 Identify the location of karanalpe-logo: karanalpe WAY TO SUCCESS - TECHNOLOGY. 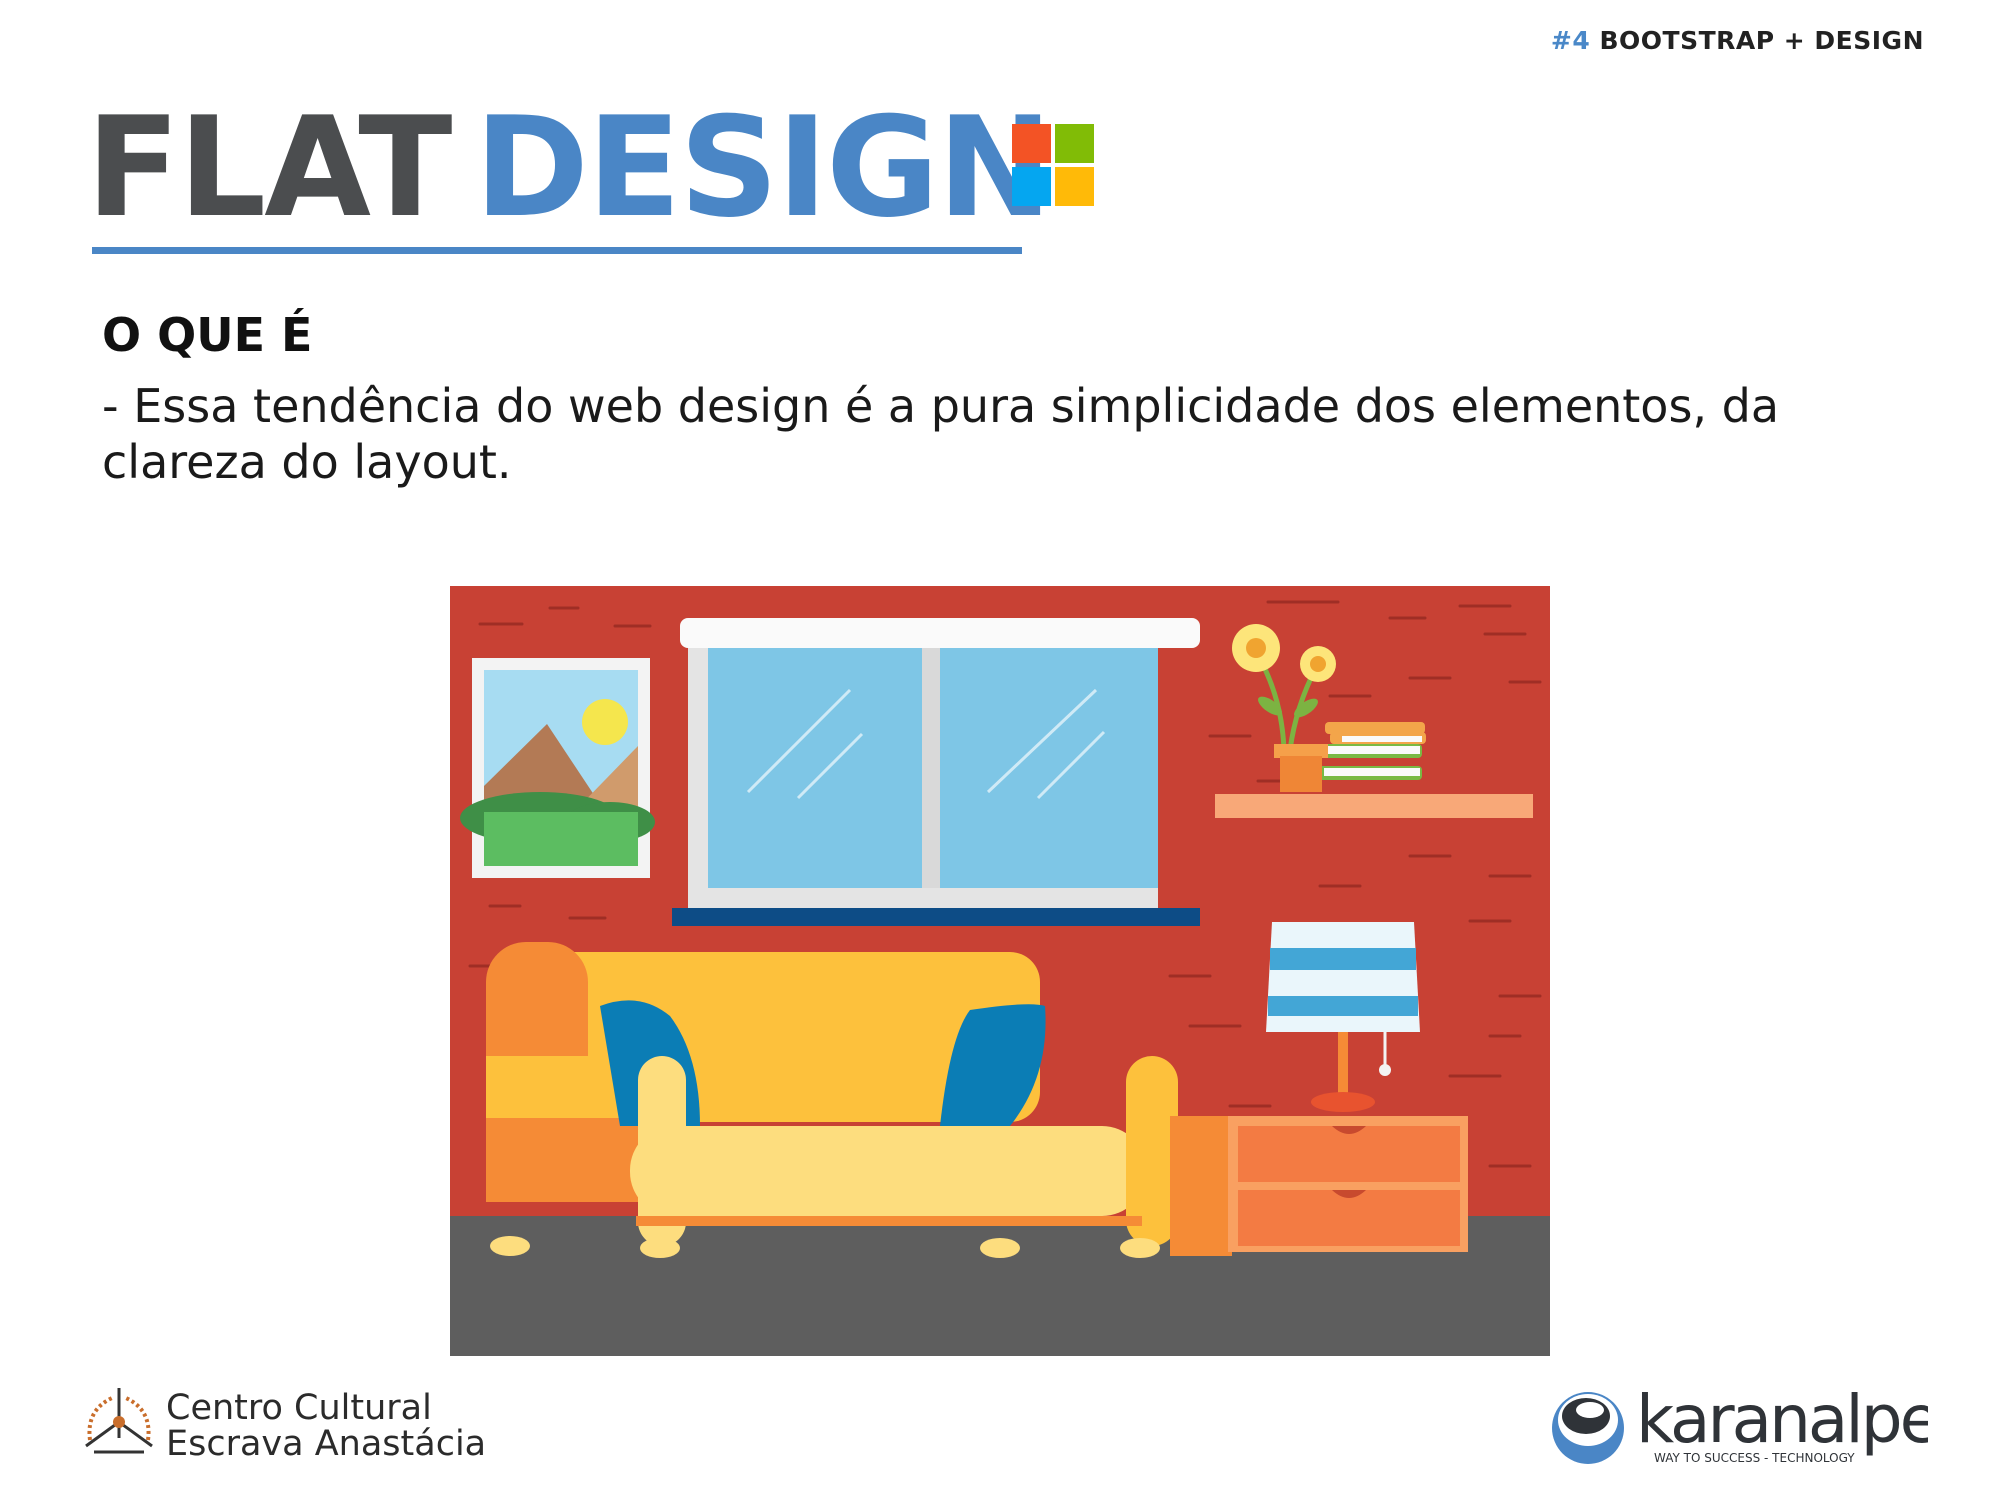
(1738, 1426).